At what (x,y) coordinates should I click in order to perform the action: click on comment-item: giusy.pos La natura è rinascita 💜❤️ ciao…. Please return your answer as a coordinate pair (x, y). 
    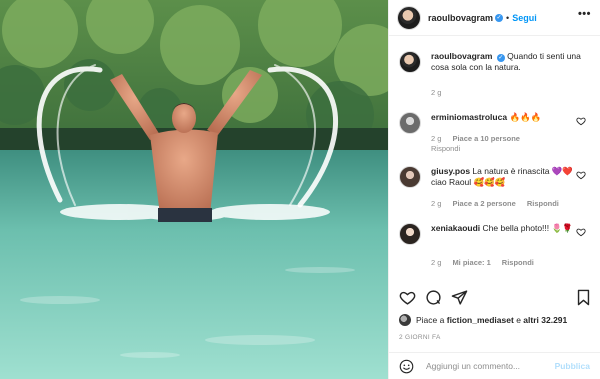
    Looking at the image, I should click on (495, 192).